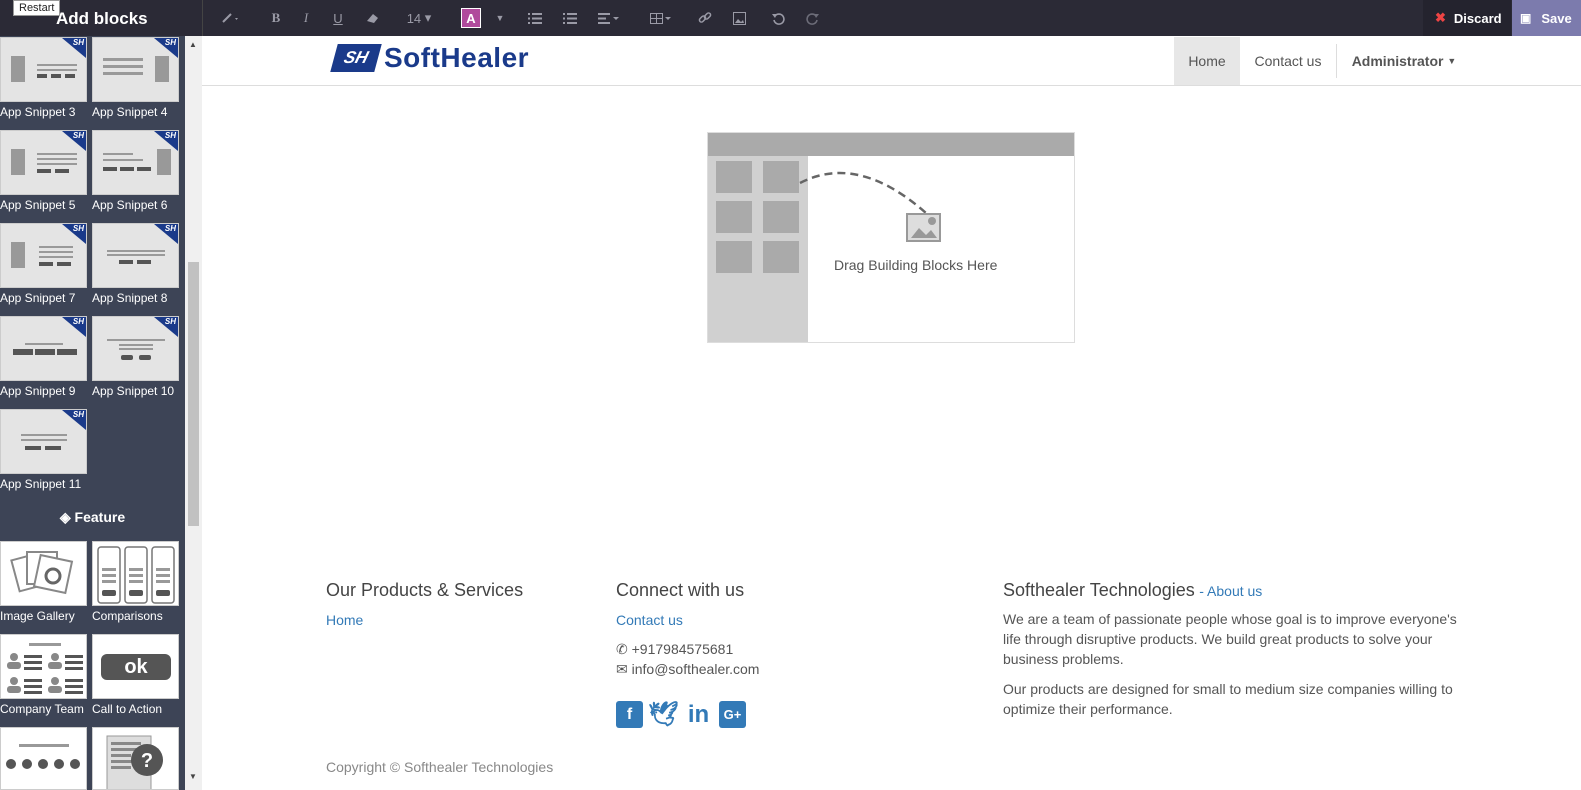 This screenshot has width=1581, height=790. I want to click on footer-email: ✉ info@softhealer.com, so click(688, 669).